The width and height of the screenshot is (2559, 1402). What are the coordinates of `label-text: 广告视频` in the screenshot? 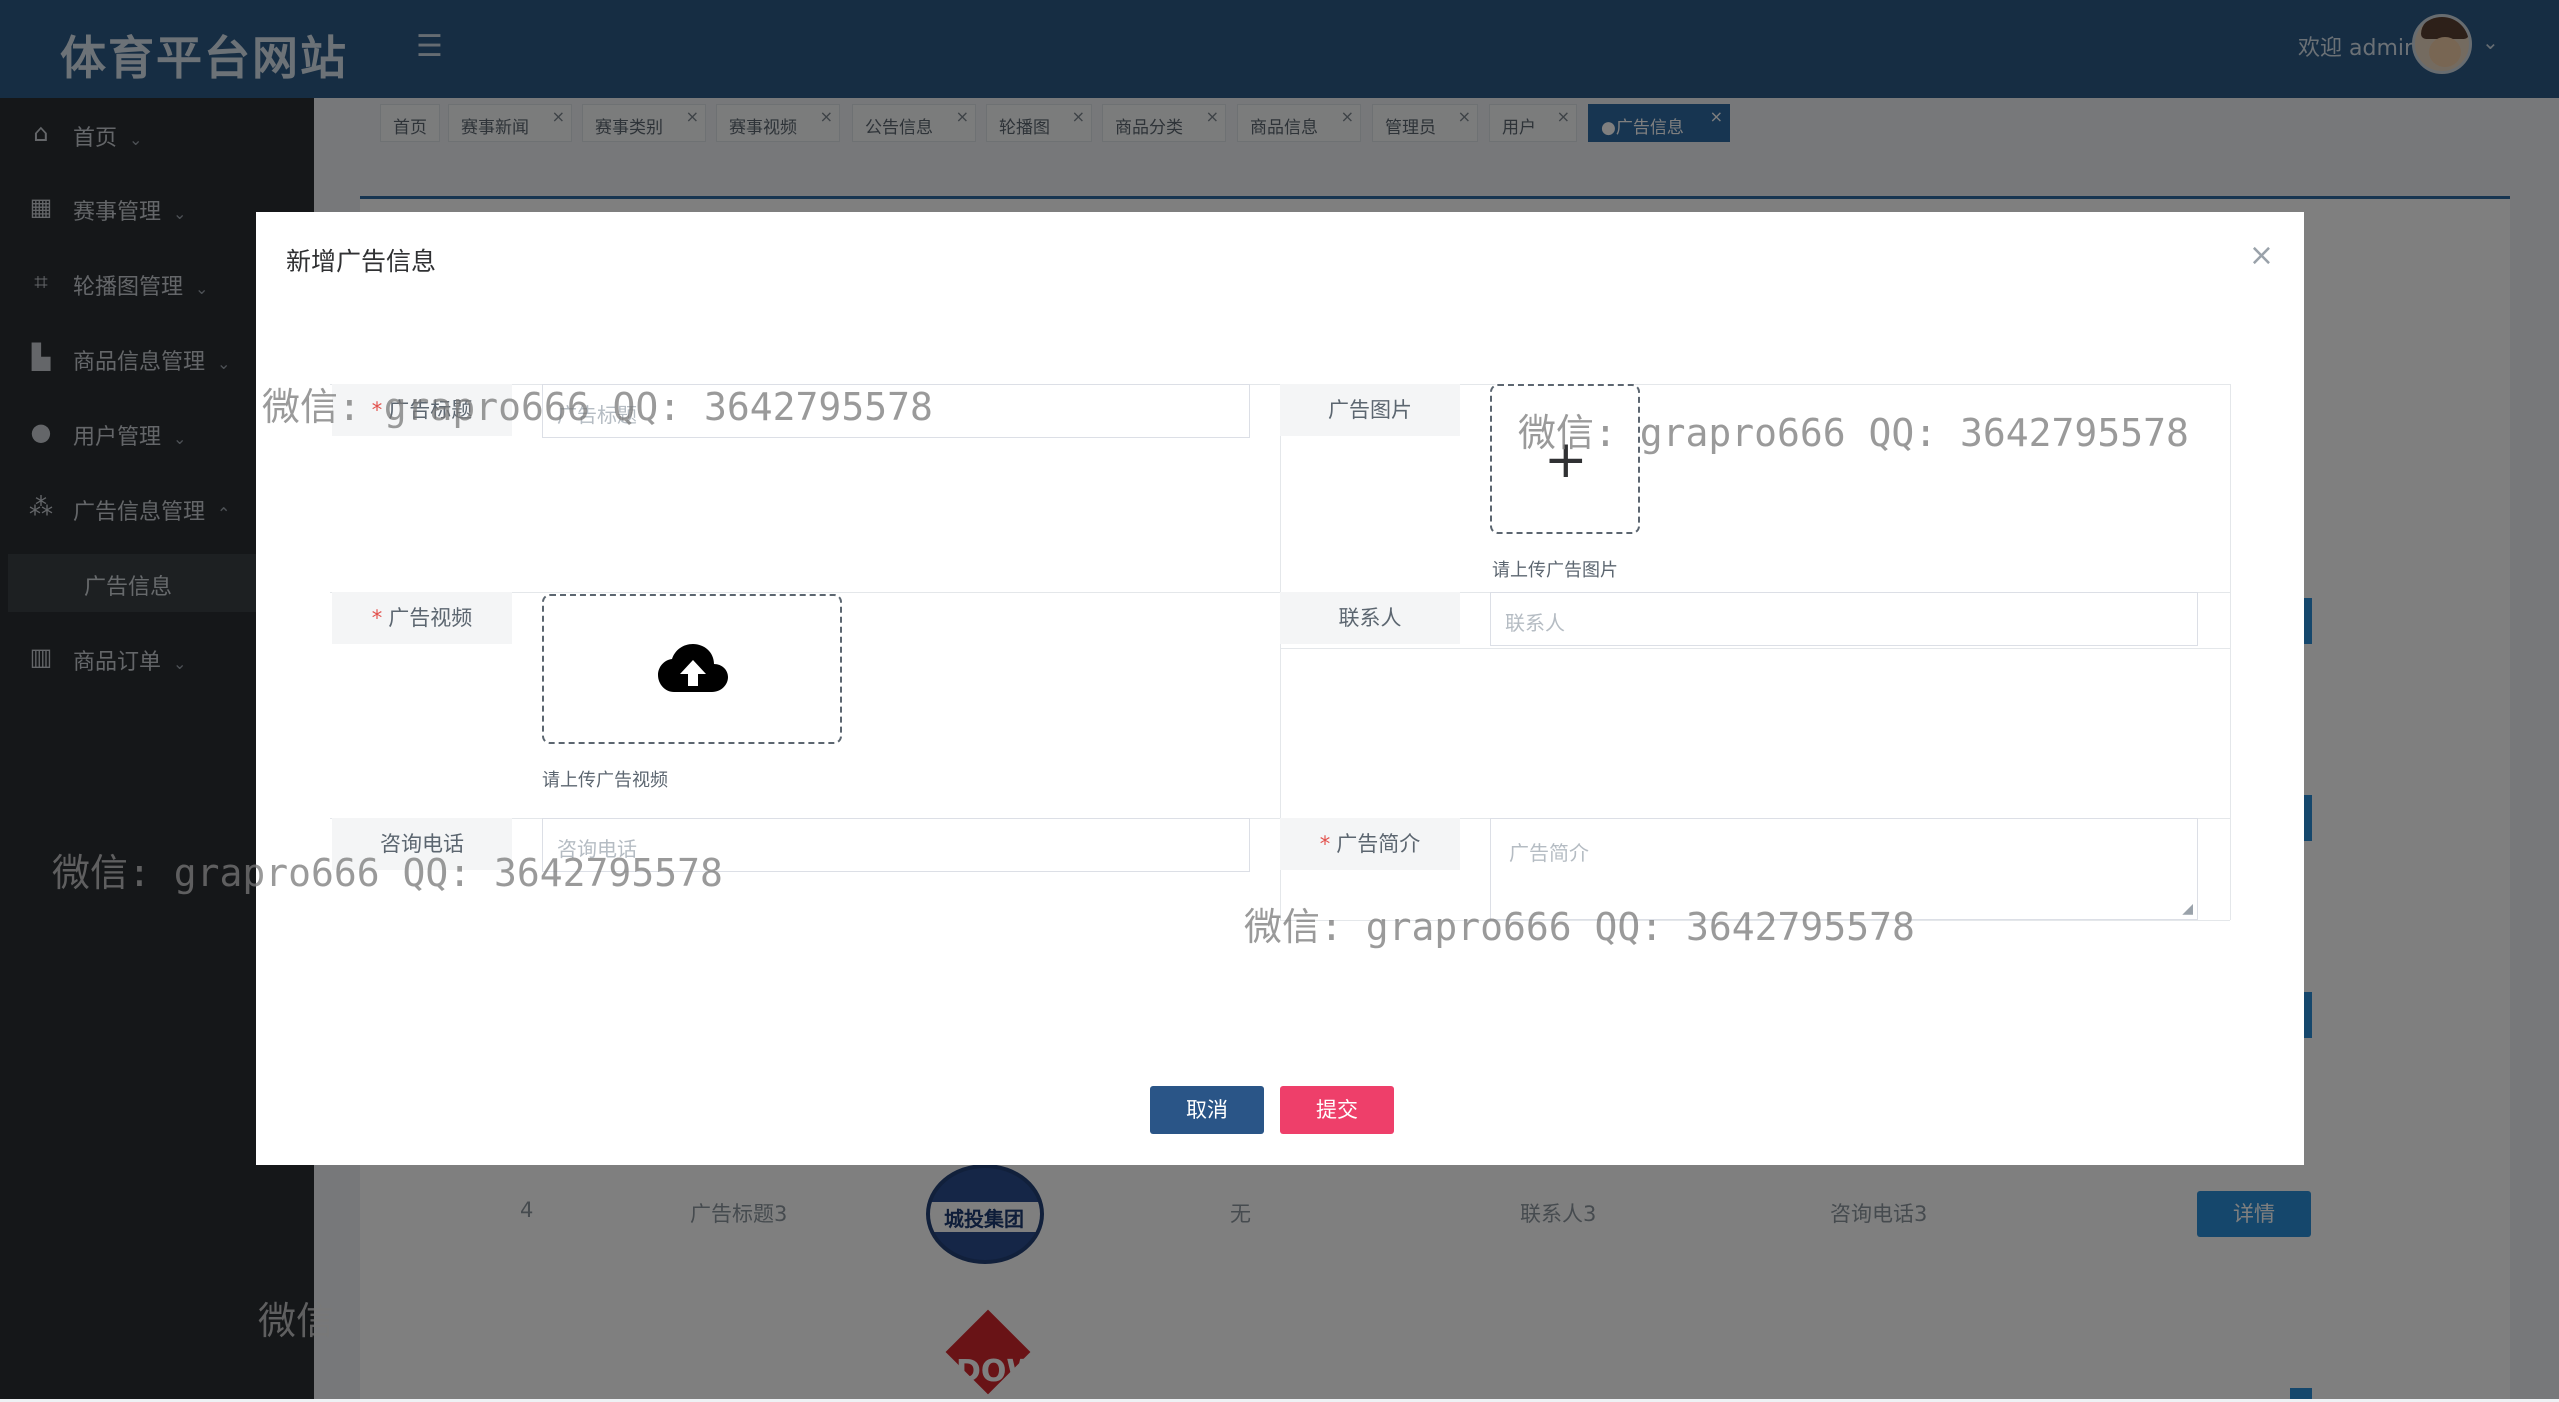 It's located at (430, 618).